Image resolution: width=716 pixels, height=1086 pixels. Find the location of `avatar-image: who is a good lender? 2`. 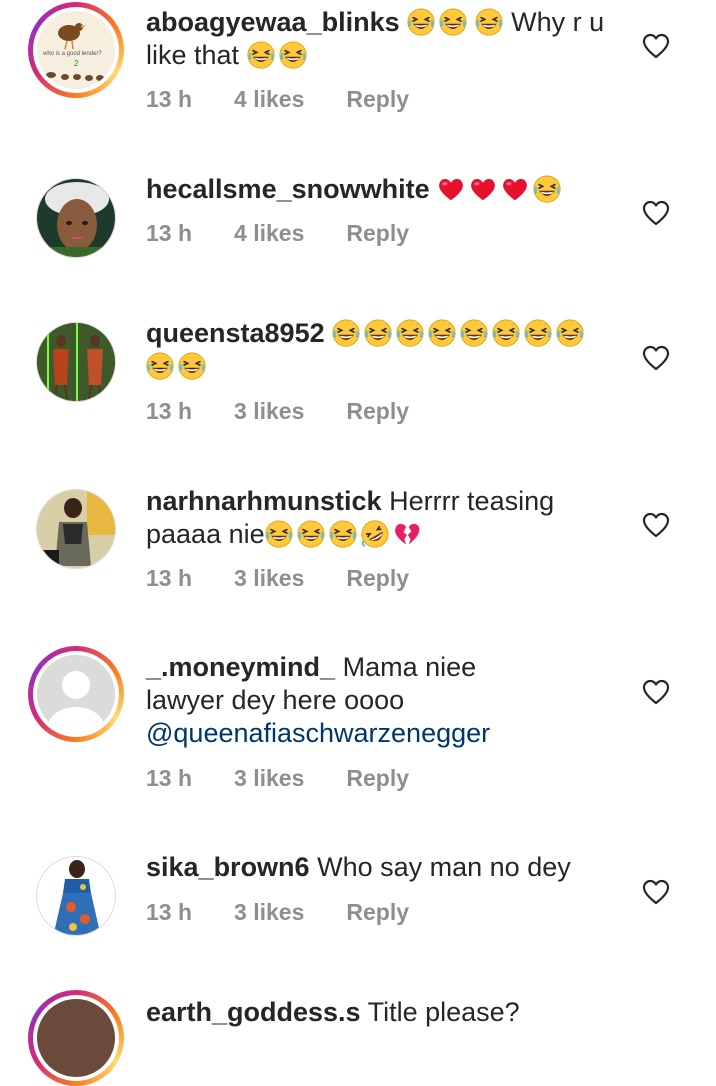

avatar-image: who is a good lender? 2 is located at coordinates (76, 50).